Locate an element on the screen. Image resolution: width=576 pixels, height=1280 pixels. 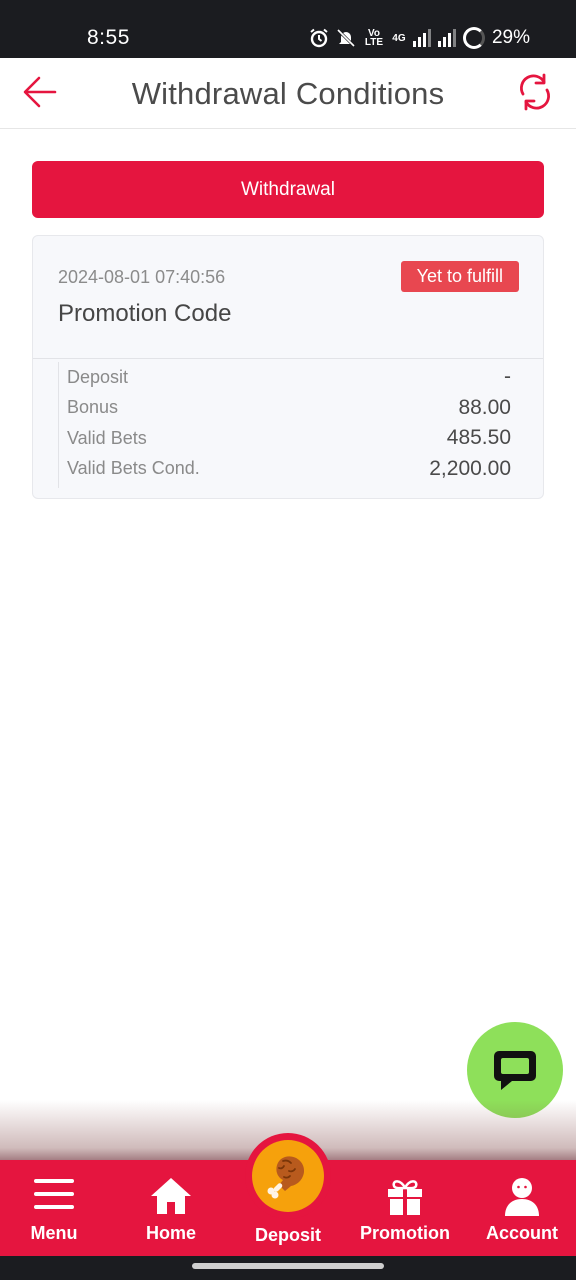
menu-icon is located at coordinates (54, 1194).